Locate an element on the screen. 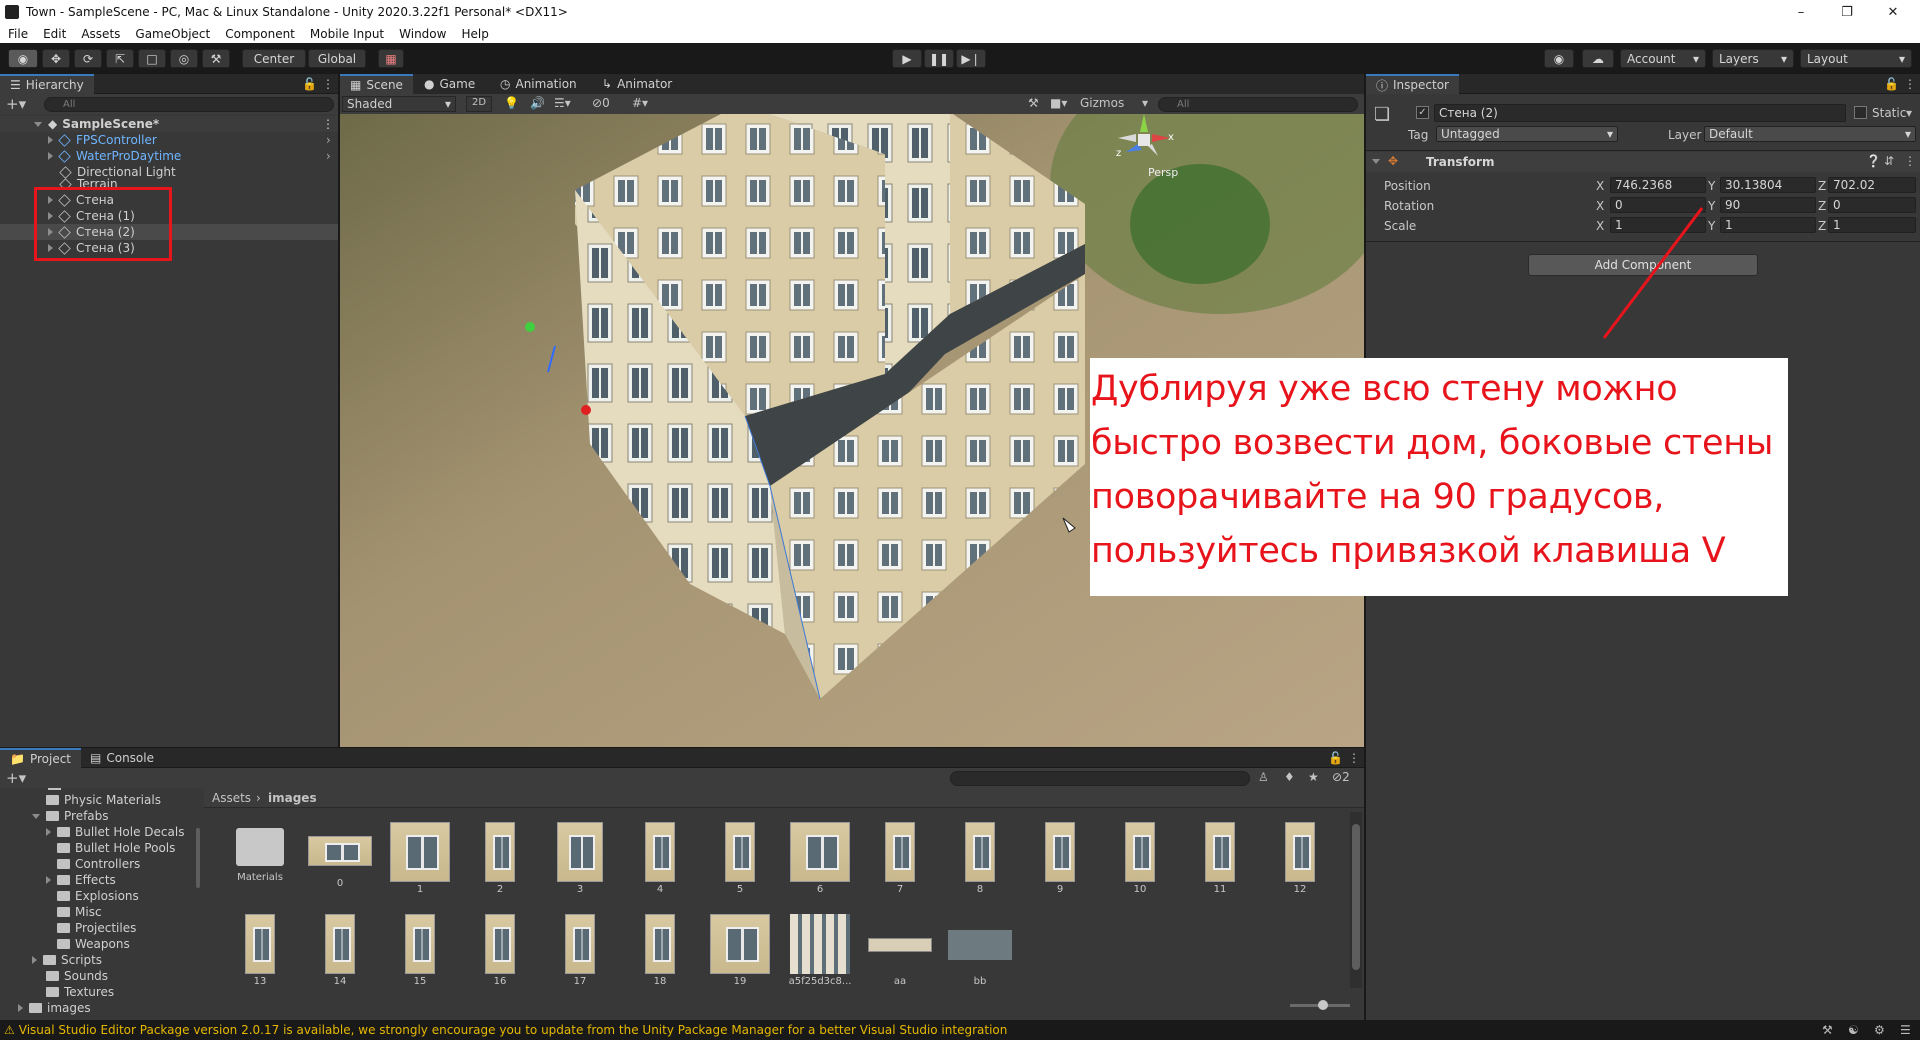  progress-icon: ⚒ is located at coordinates (1827, 1030).